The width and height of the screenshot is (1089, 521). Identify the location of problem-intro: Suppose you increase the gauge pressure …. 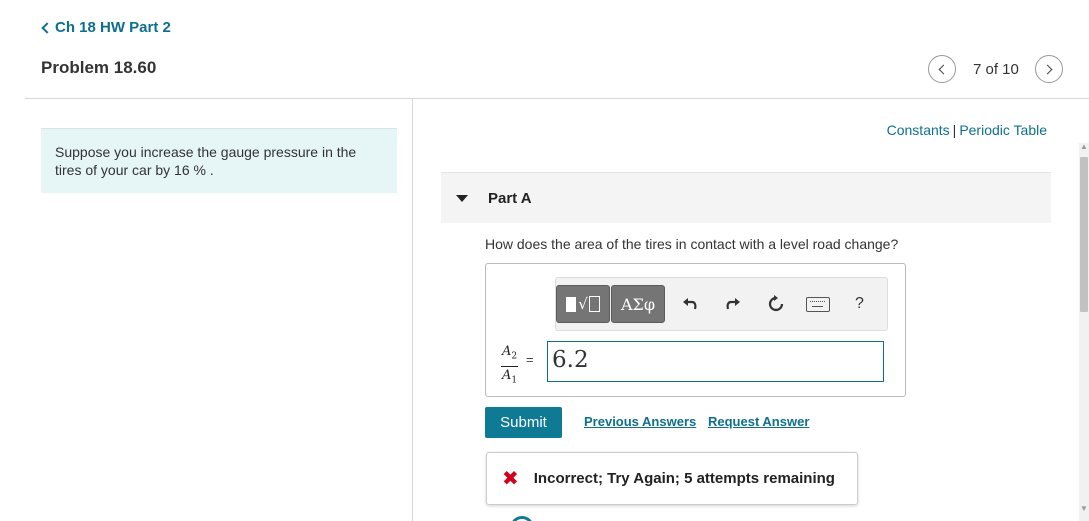
(219, 160).